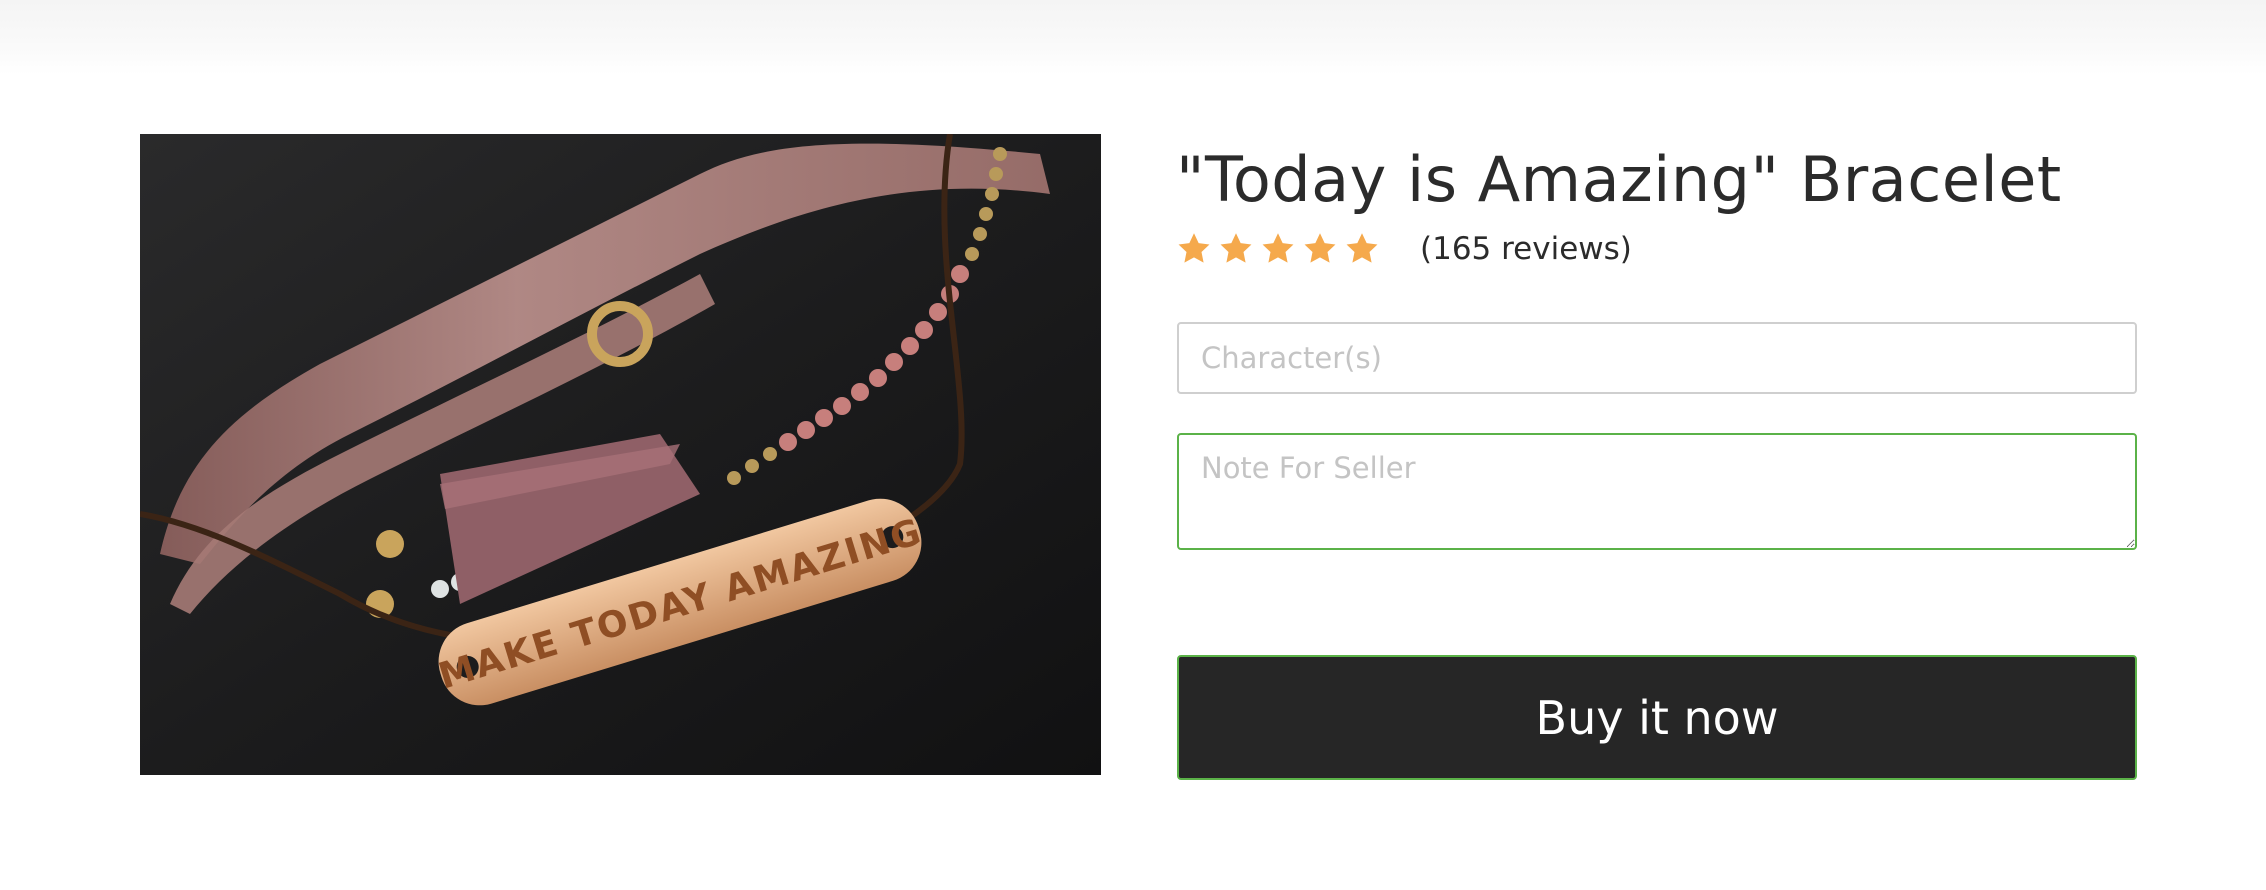  Describe the element at coordinates (1657, 717) in the screenshot. I see `buy-it-now-button: Buy it now` at that location.